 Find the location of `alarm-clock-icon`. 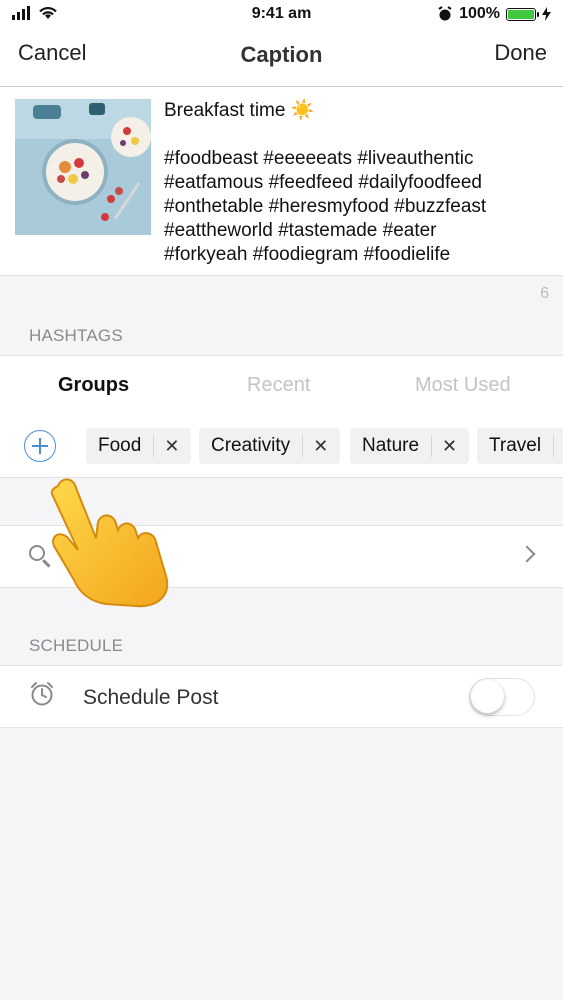

alarm-clock-icon is located at coordinates (42, 694).